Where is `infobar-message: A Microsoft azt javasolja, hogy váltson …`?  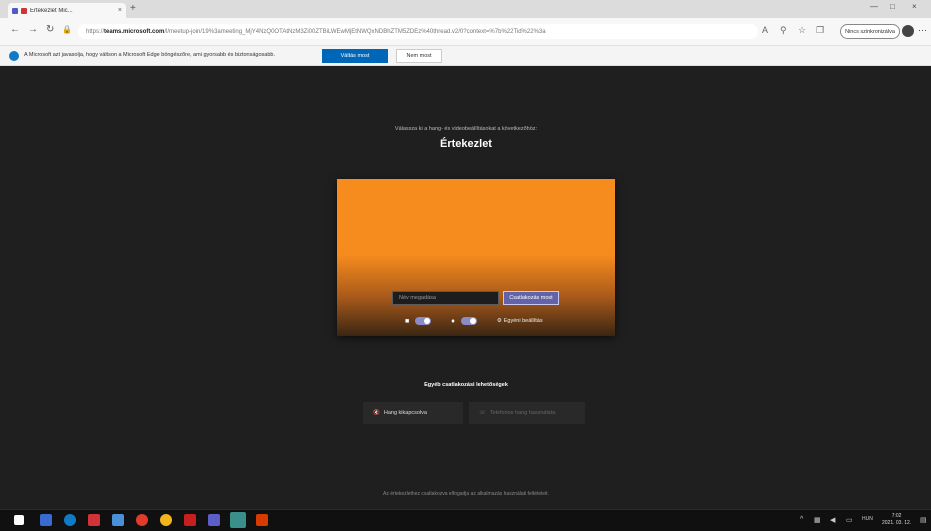
infobar-message: A Microsoft azt javasolja, hogy váltson … is located at coordinates (149, 55).